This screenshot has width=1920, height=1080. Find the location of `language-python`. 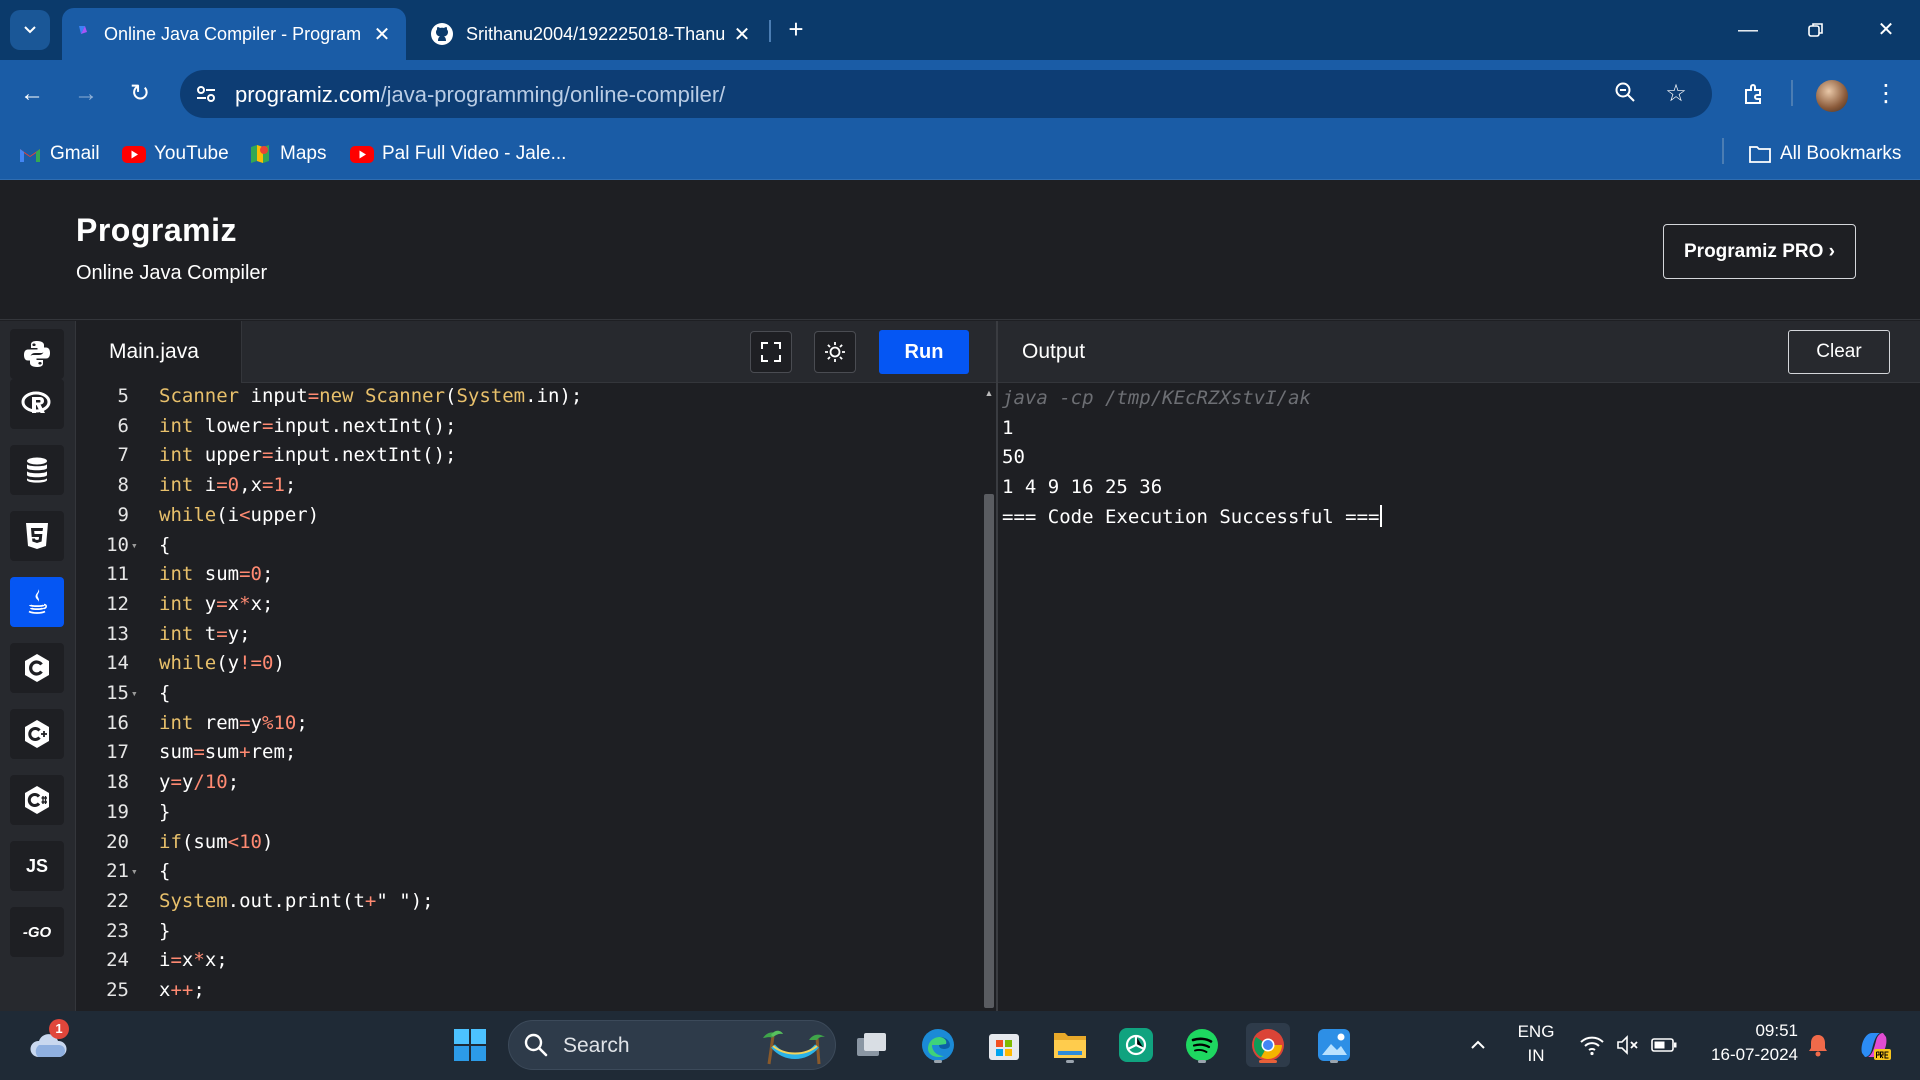

language-python is located at coordinates (37, 354).